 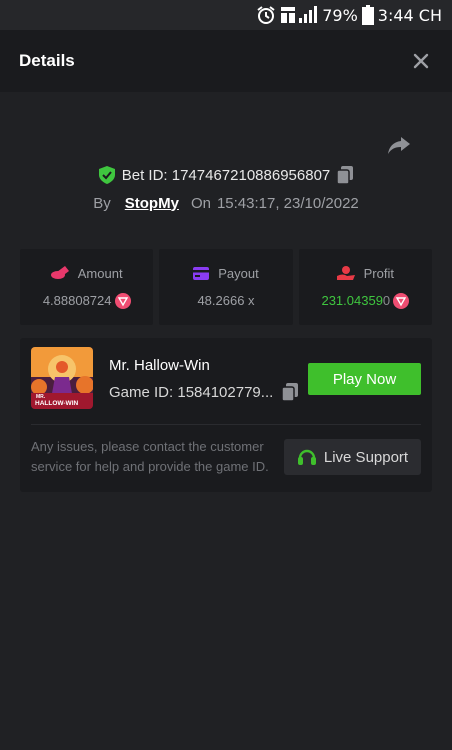 I want to click on stat-payout: Payout 48.2666 x, so click(x=226, y=287).